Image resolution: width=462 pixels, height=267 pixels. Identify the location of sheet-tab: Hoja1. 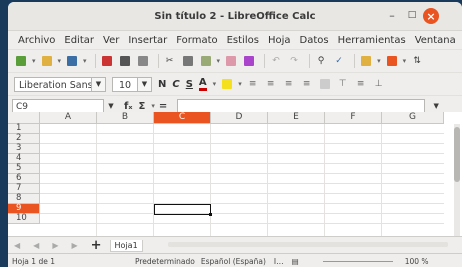
(126, 245).